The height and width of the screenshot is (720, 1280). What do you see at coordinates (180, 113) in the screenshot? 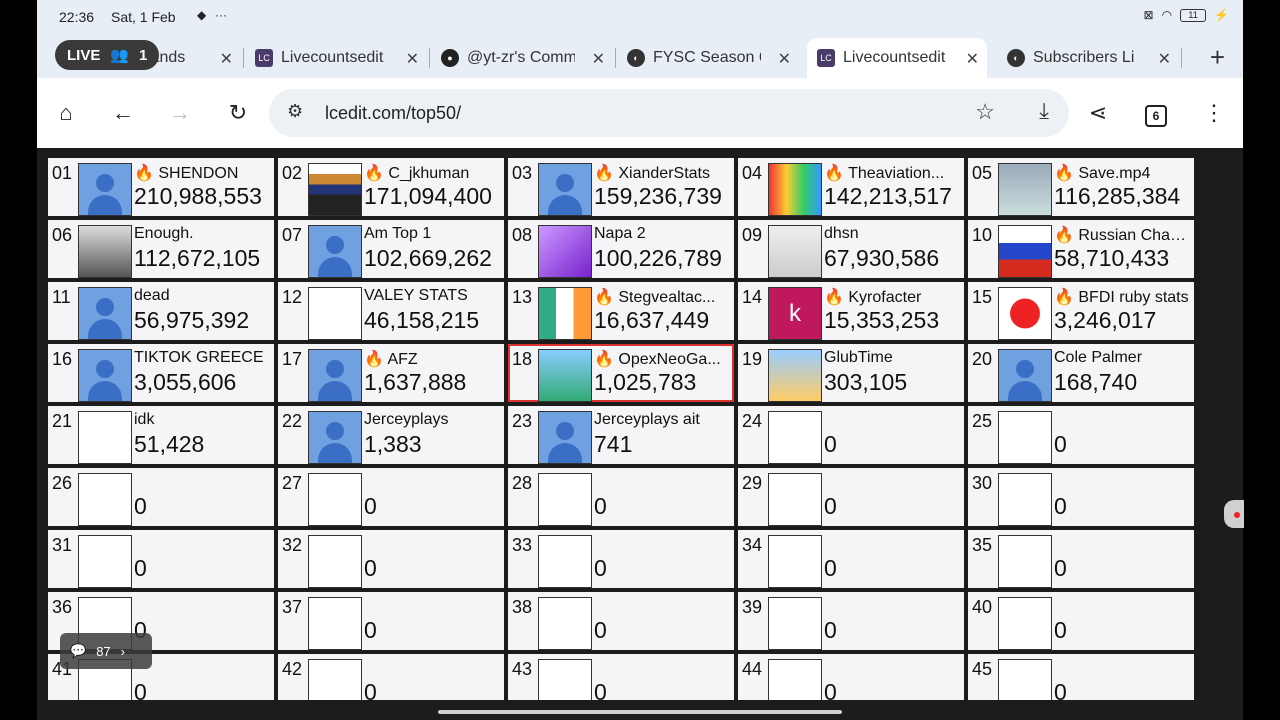
I see `forward-button: →` at bounding box center [180, 113].